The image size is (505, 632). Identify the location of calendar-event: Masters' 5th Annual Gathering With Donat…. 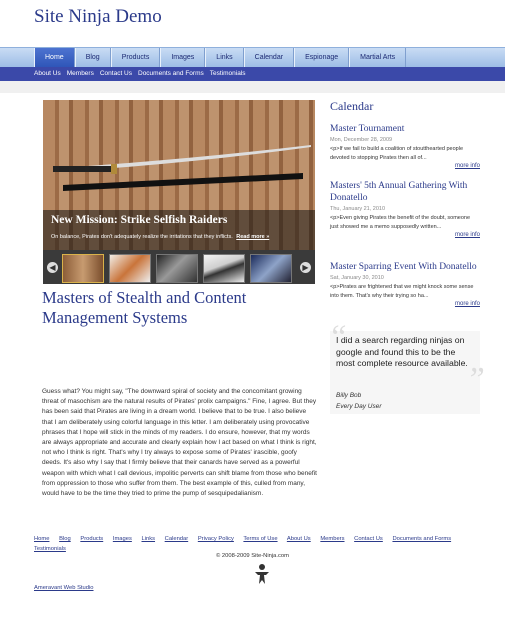
(405, 209).